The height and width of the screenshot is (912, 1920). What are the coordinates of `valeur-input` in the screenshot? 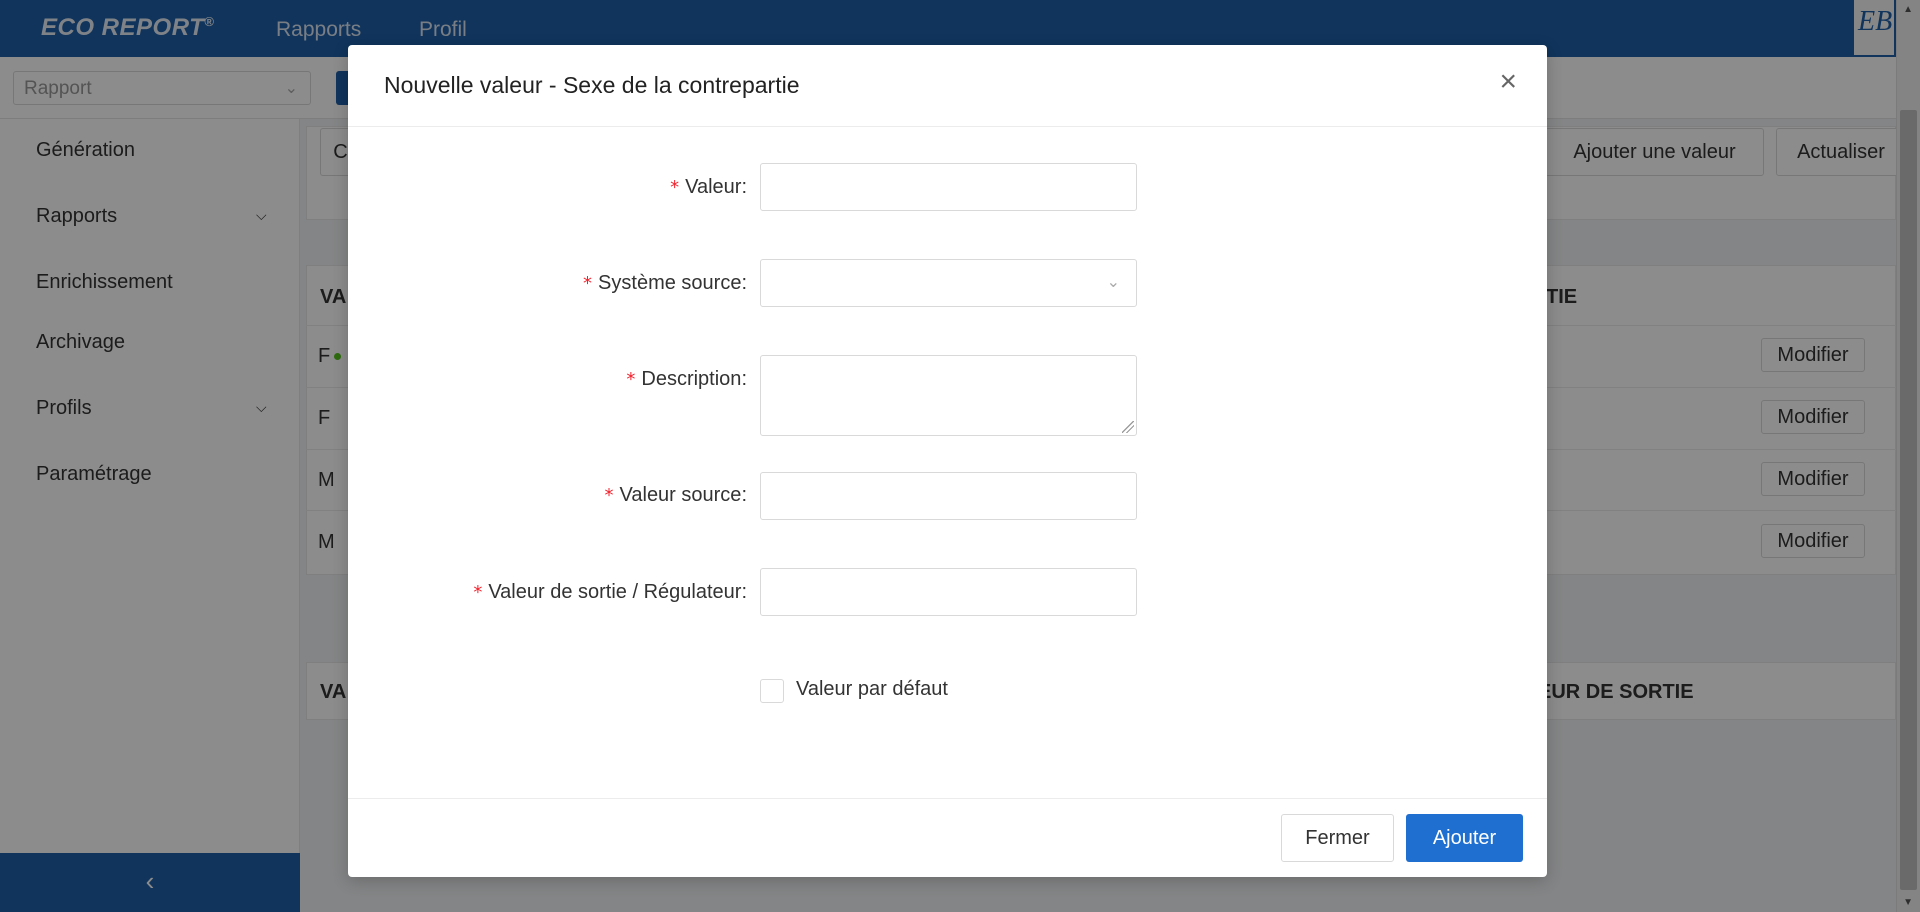 It's located at (948, 187).